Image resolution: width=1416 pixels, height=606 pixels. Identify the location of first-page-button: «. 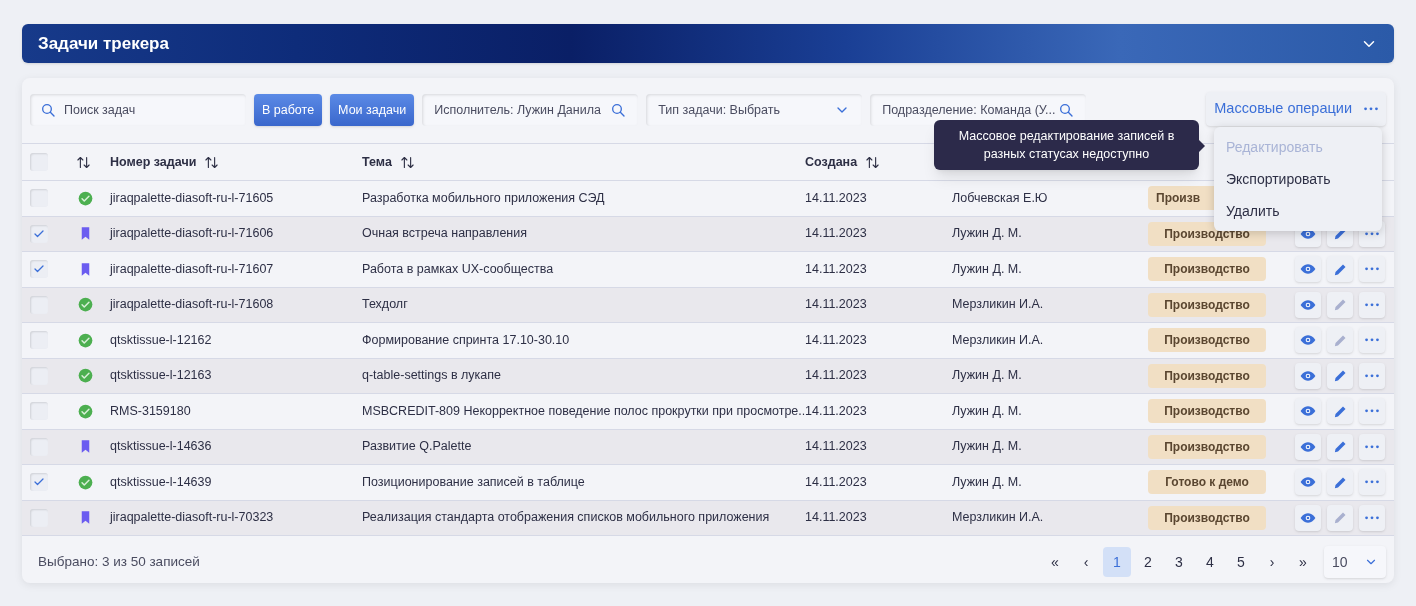
(1055, 562).